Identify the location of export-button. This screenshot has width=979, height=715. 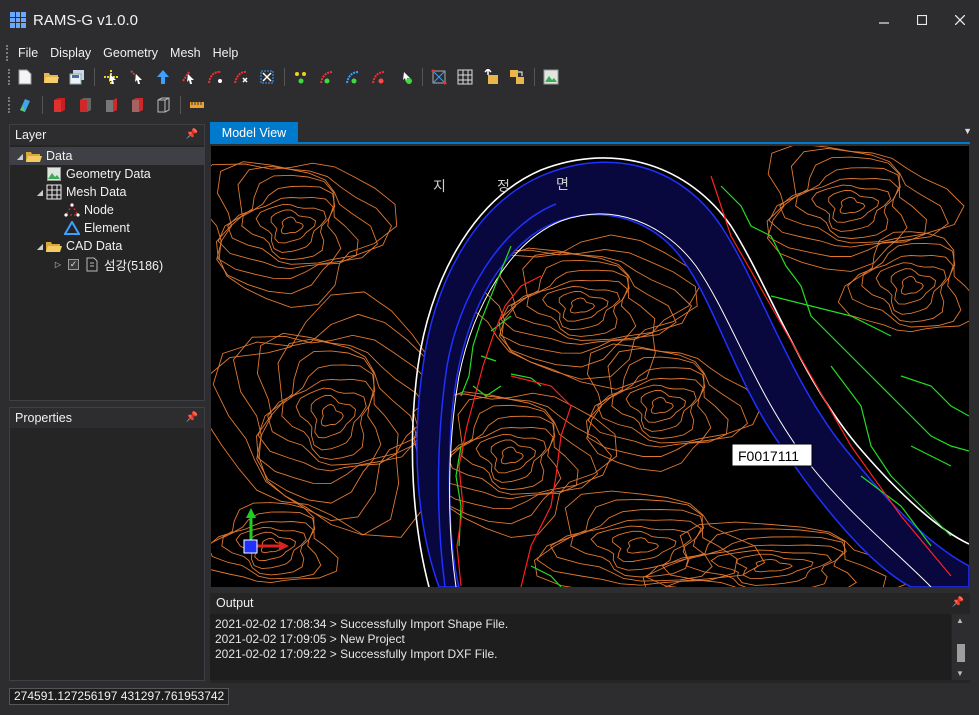
(517, 77).